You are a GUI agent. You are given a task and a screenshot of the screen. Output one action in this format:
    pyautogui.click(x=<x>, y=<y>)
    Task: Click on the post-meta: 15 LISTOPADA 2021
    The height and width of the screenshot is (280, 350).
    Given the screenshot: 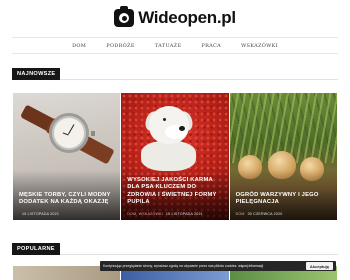 What is the action you would take?
    pyautogui.click(x=39, y=214)
    